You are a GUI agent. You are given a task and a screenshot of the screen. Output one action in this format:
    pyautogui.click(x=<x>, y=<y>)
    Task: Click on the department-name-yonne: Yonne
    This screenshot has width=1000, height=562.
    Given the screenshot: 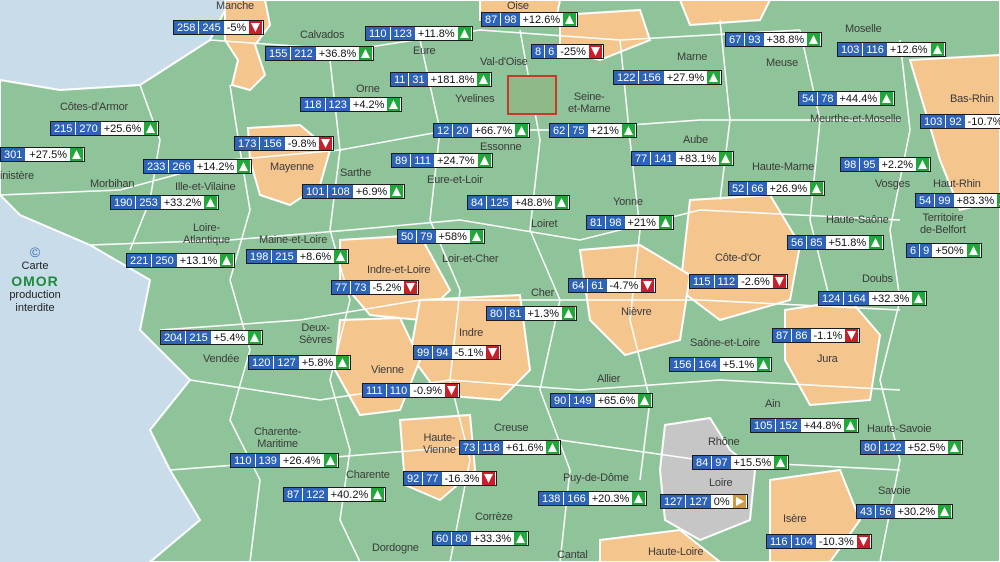 What is the action you would take?
    pyautogui.click(x=628, y=202)
    